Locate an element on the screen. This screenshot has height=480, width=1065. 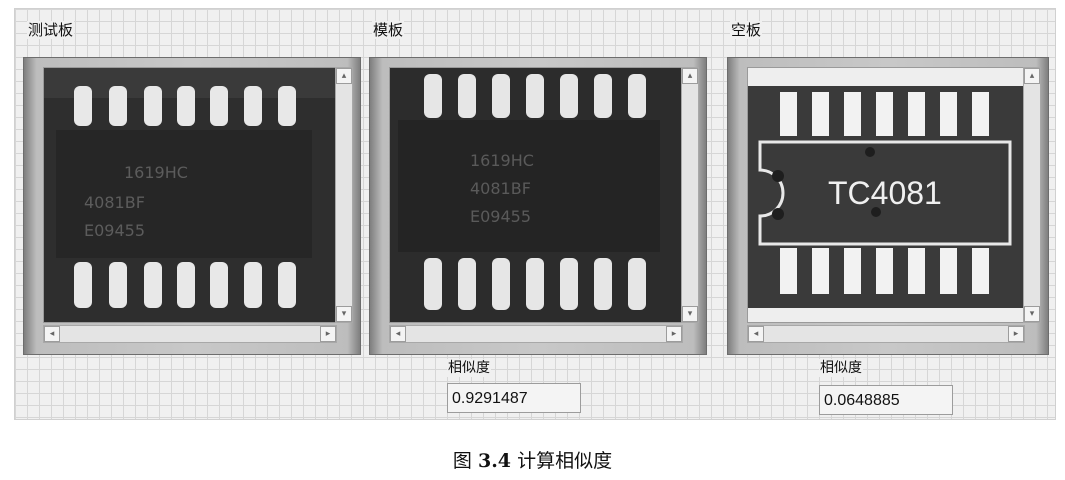
silkscreen-text: TC4081 is located at coordinates (885, 193).